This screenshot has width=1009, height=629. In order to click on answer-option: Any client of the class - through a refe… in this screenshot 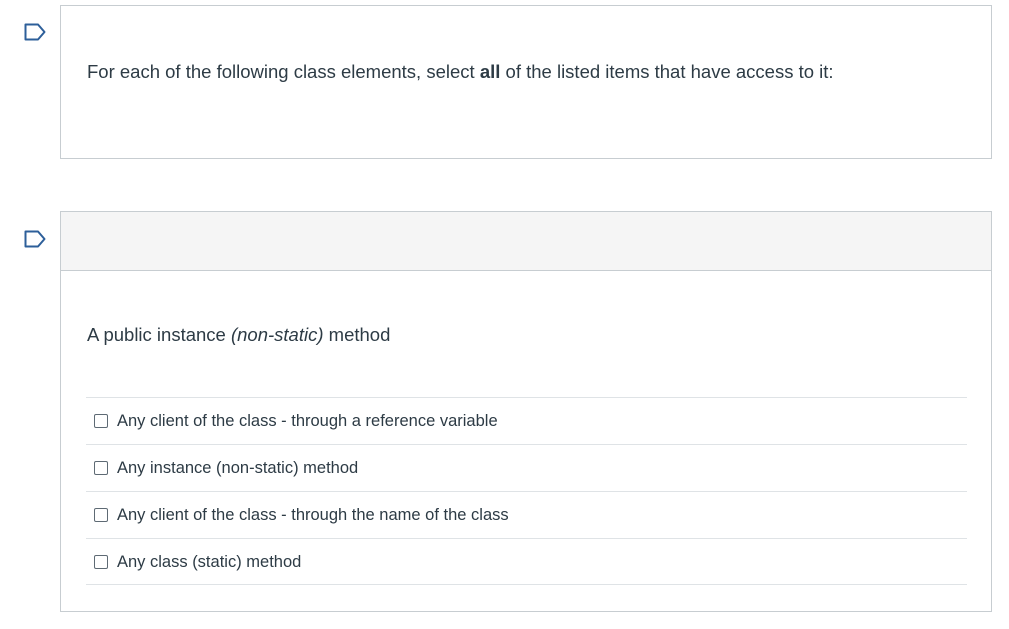, I will do `click(526, 420)`.